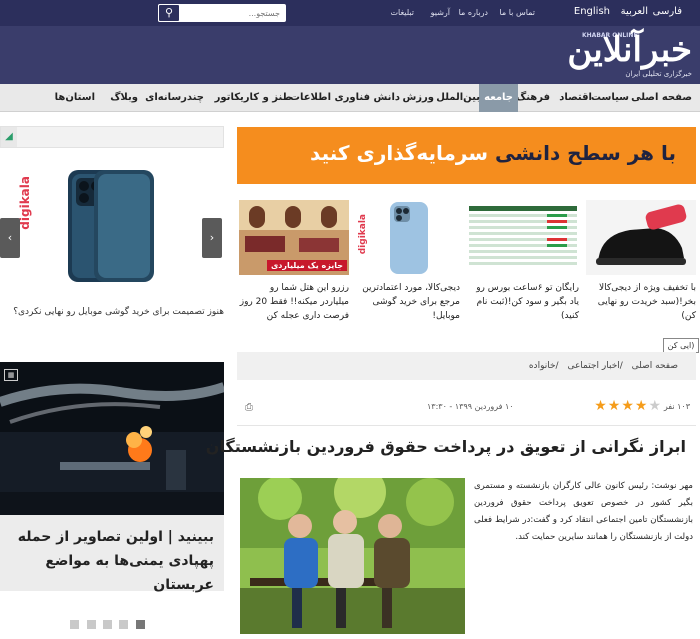  I want to click on nav-economy: اقتصاد, so click(575, 98).